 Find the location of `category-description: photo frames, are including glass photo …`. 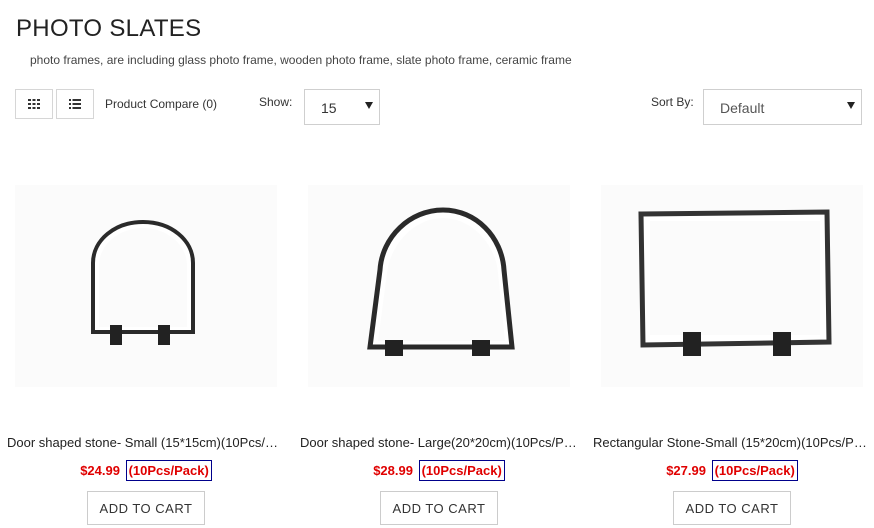

category-description: photo frames, are including glass photo … is located at coordinates (301, 60).